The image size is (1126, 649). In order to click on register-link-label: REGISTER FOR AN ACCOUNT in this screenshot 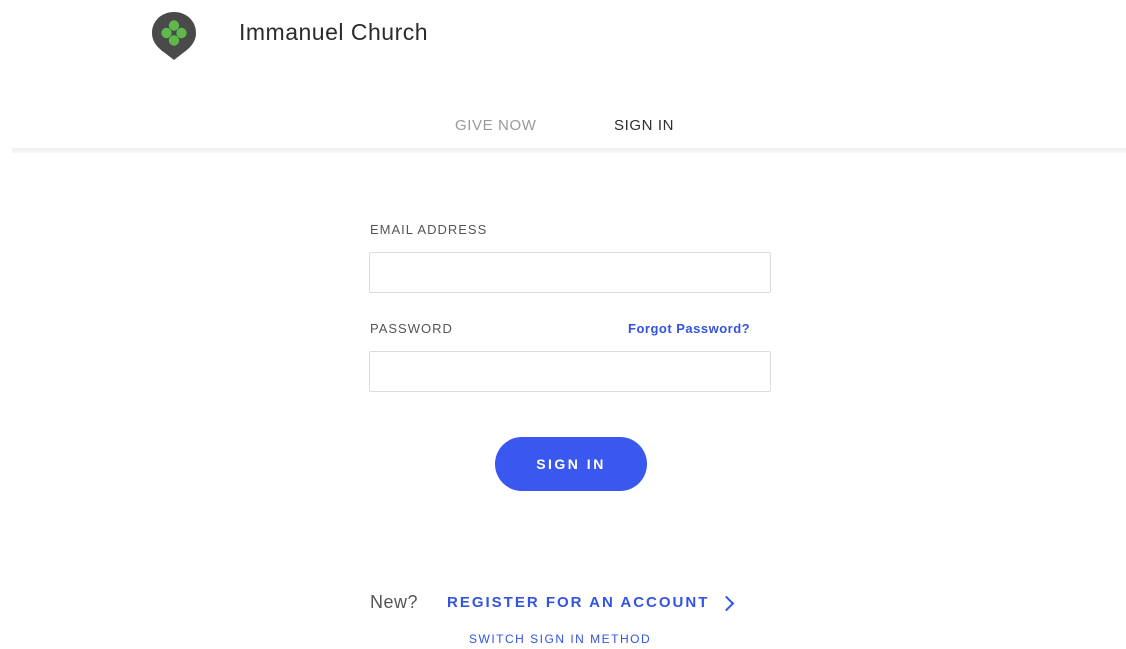, I will do `click(578, 602)`.